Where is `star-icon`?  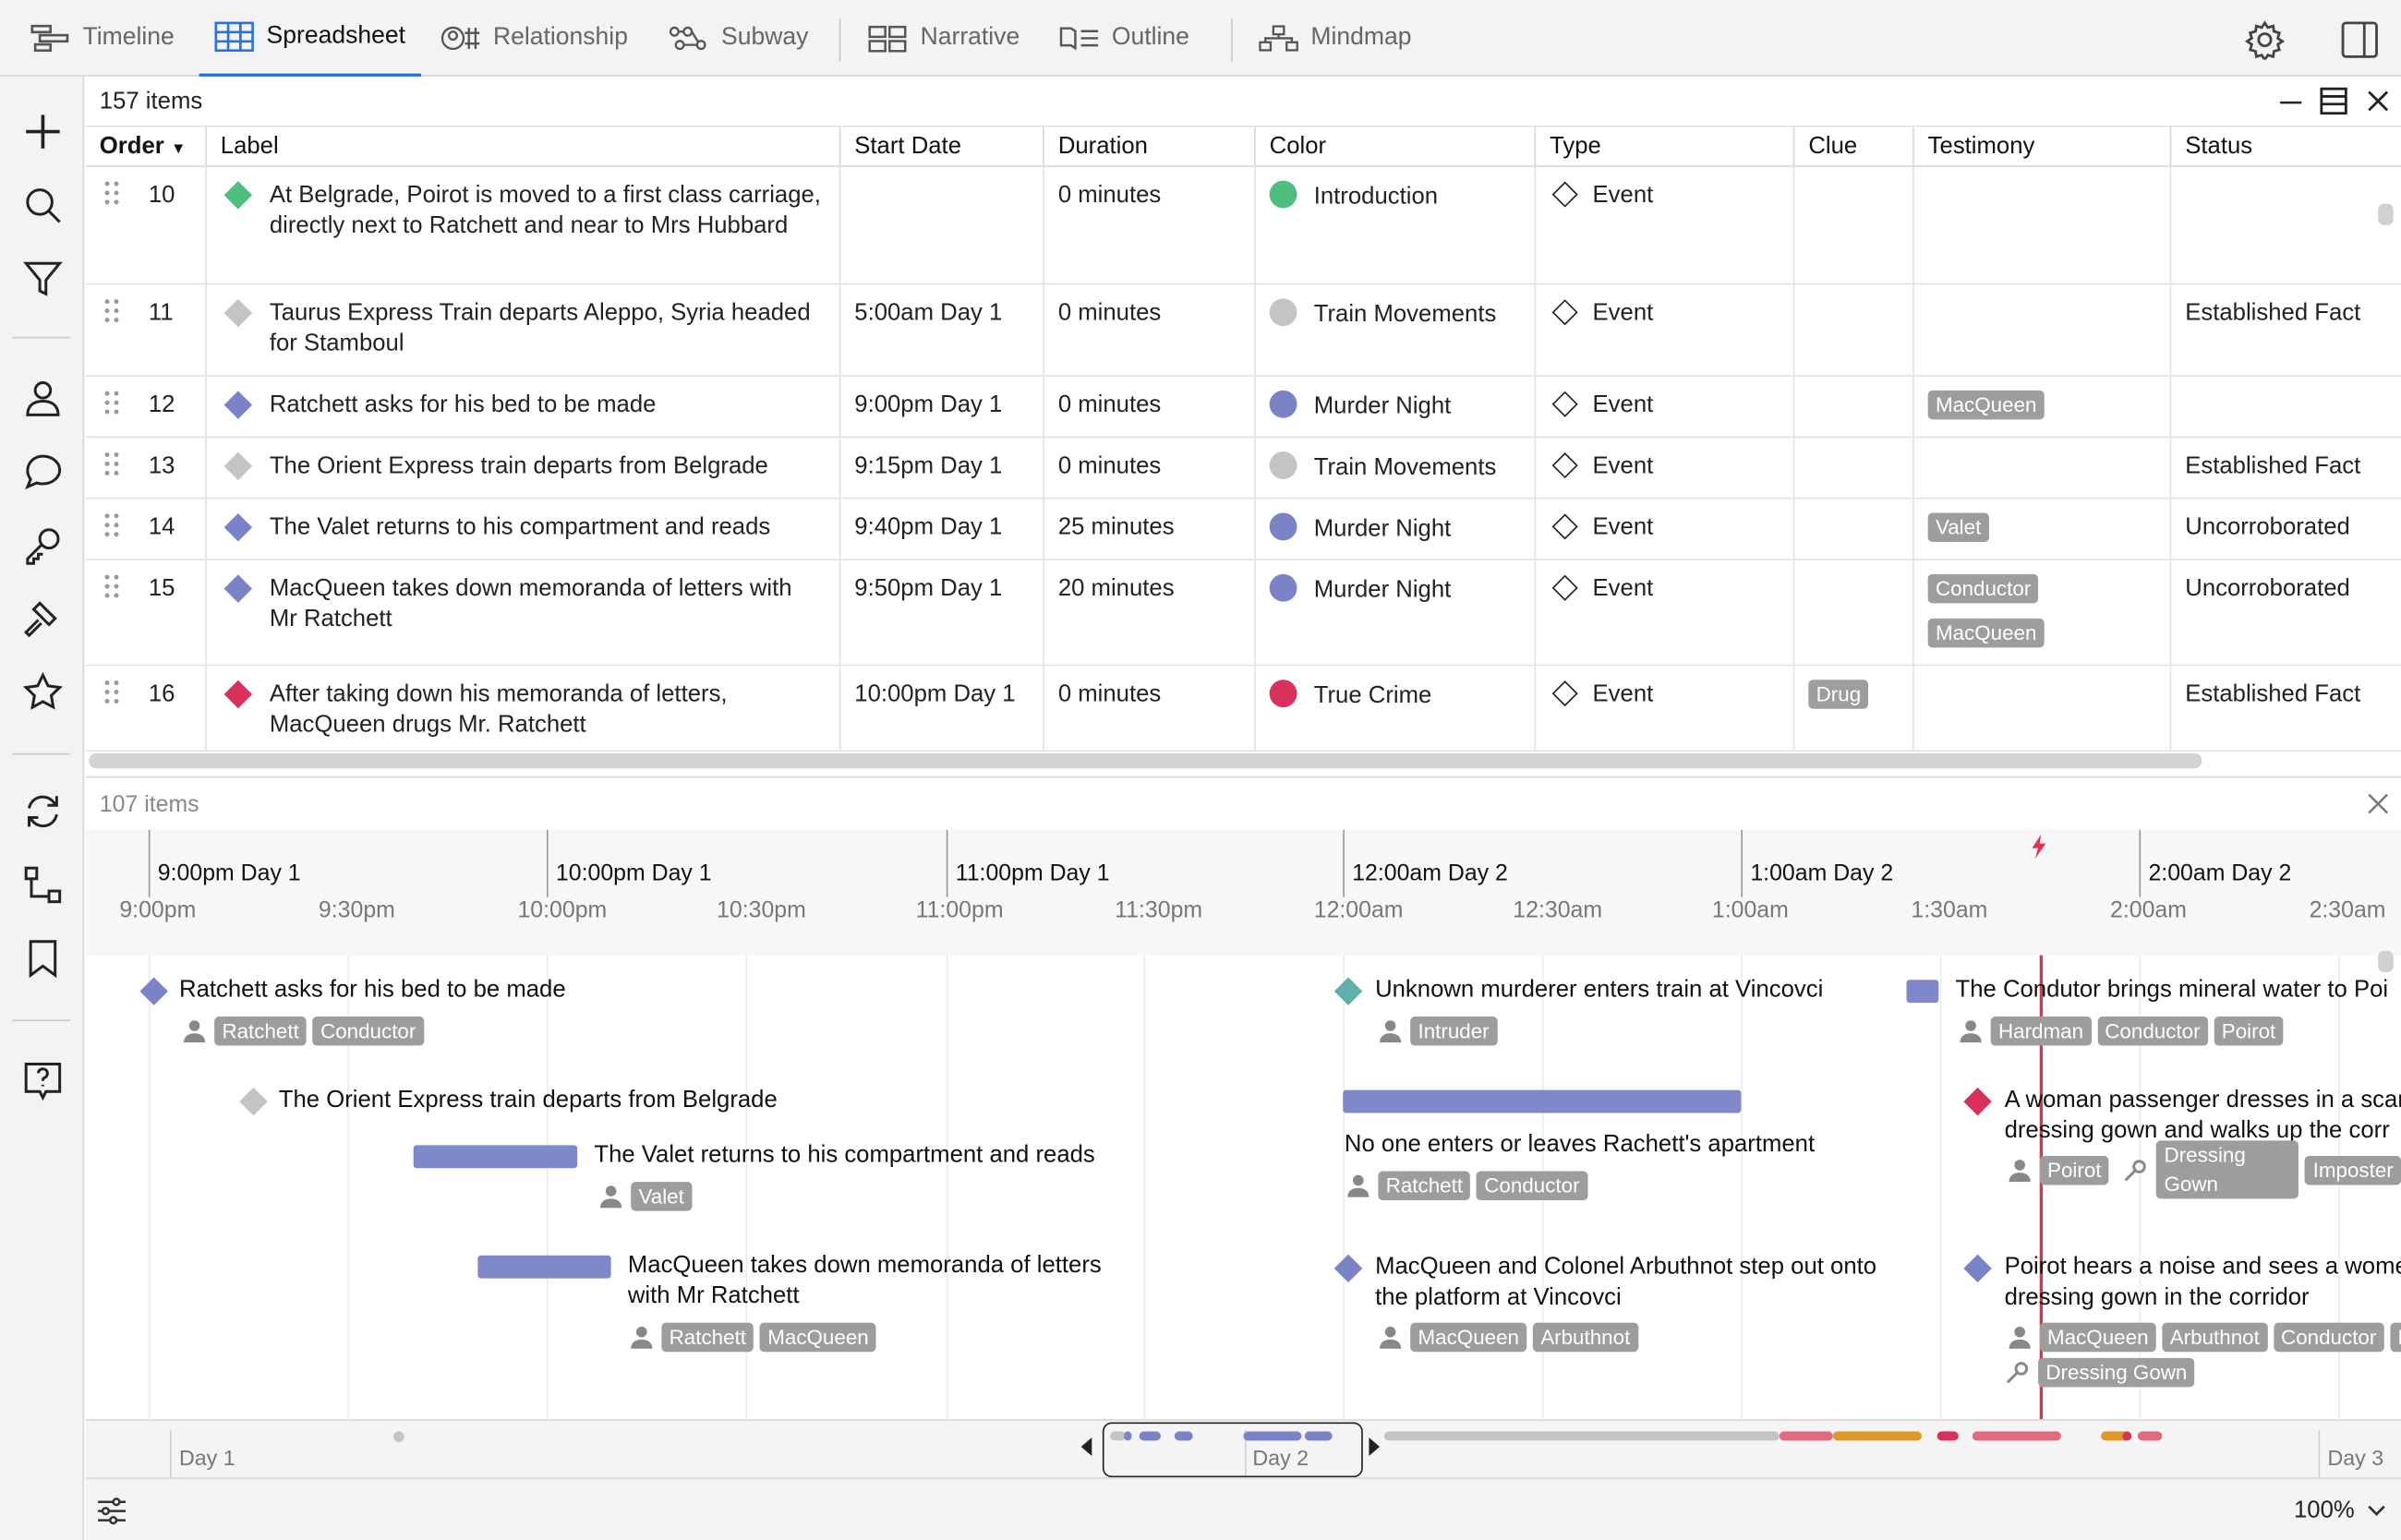
star-icon is located at coordinates (42, 692).